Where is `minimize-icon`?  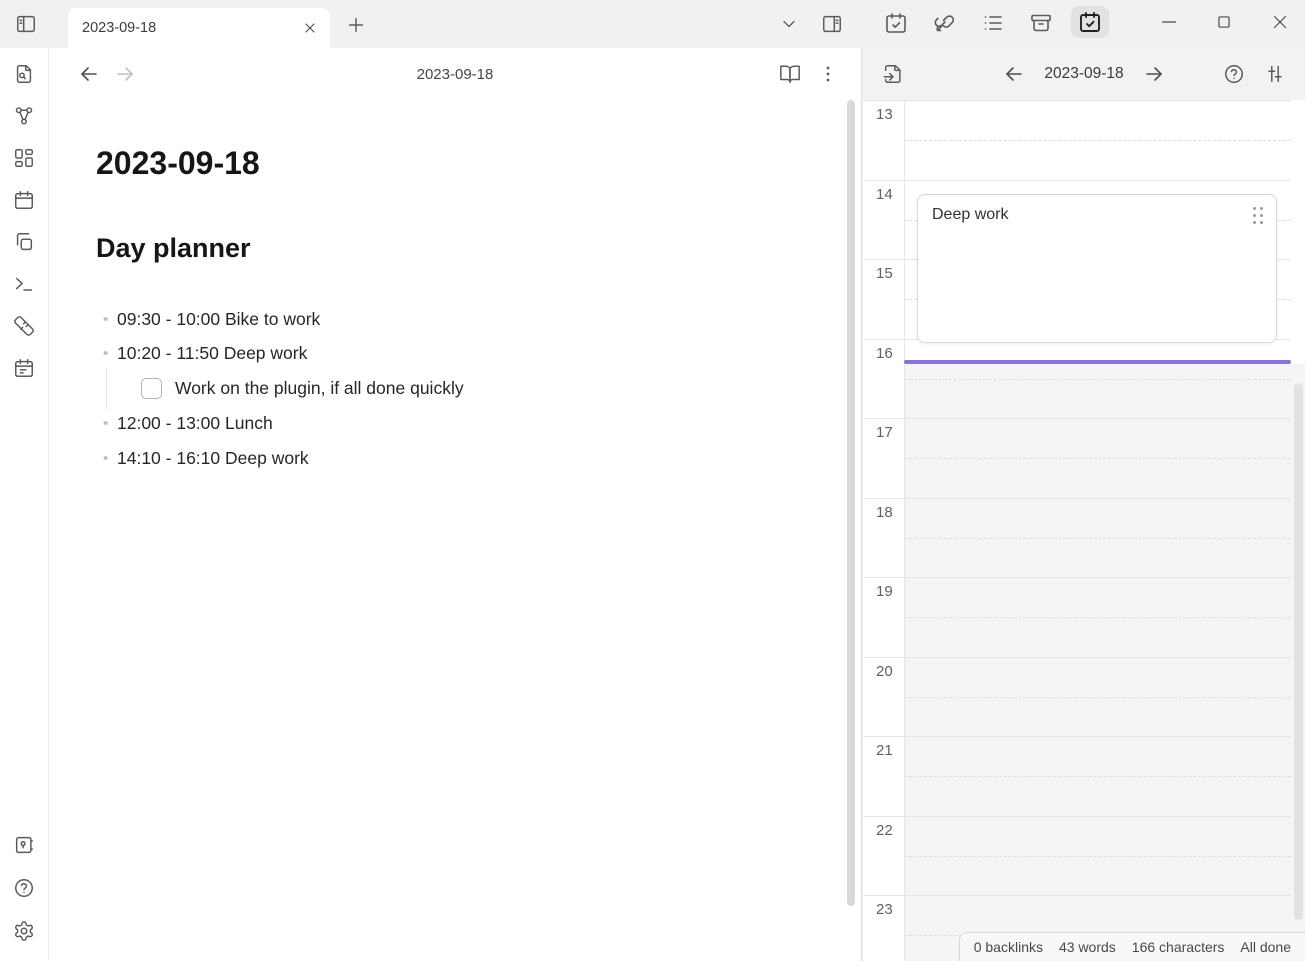
minimize-icon is located at coordinates (1169, 22).